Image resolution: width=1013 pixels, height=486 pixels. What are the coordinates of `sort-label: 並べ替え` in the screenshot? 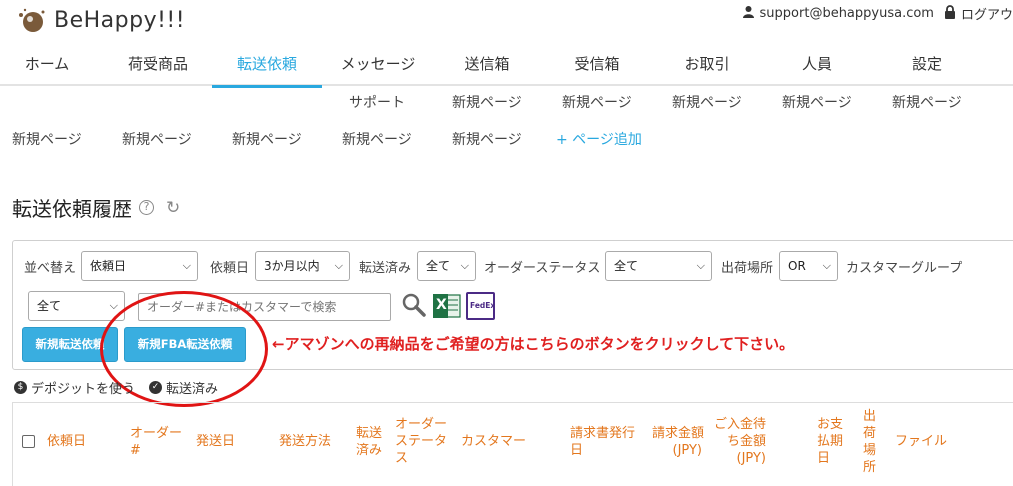 It's located at (50, 268).